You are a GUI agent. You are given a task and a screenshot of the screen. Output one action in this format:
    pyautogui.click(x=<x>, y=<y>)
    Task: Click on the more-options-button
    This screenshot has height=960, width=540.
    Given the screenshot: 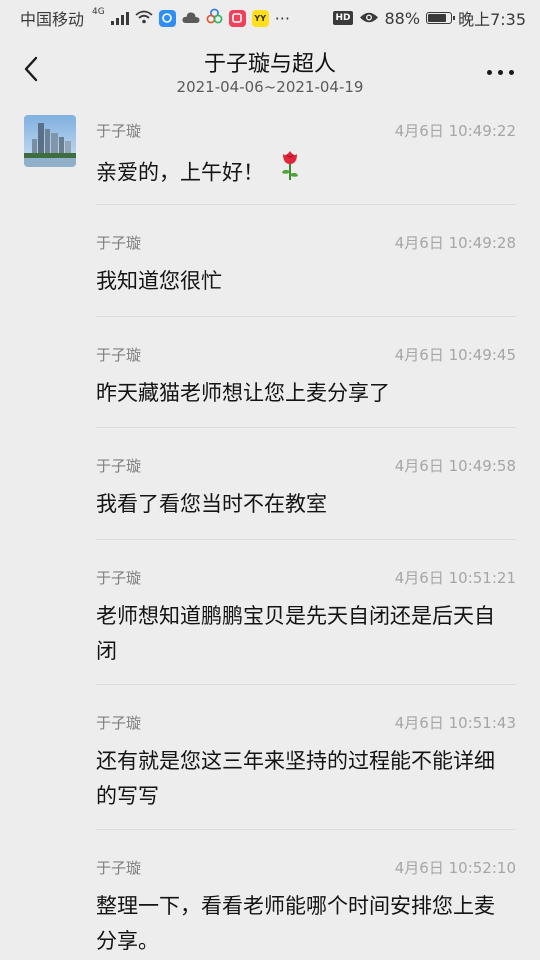 What is the action you would take?
    pyautogui.click(x=500, y=72)
    